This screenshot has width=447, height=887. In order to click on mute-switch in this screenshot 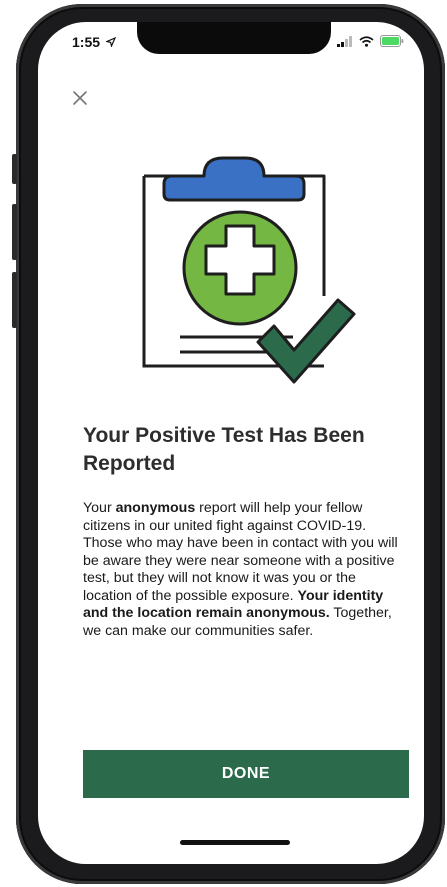, I will do `click(14, 169)`.